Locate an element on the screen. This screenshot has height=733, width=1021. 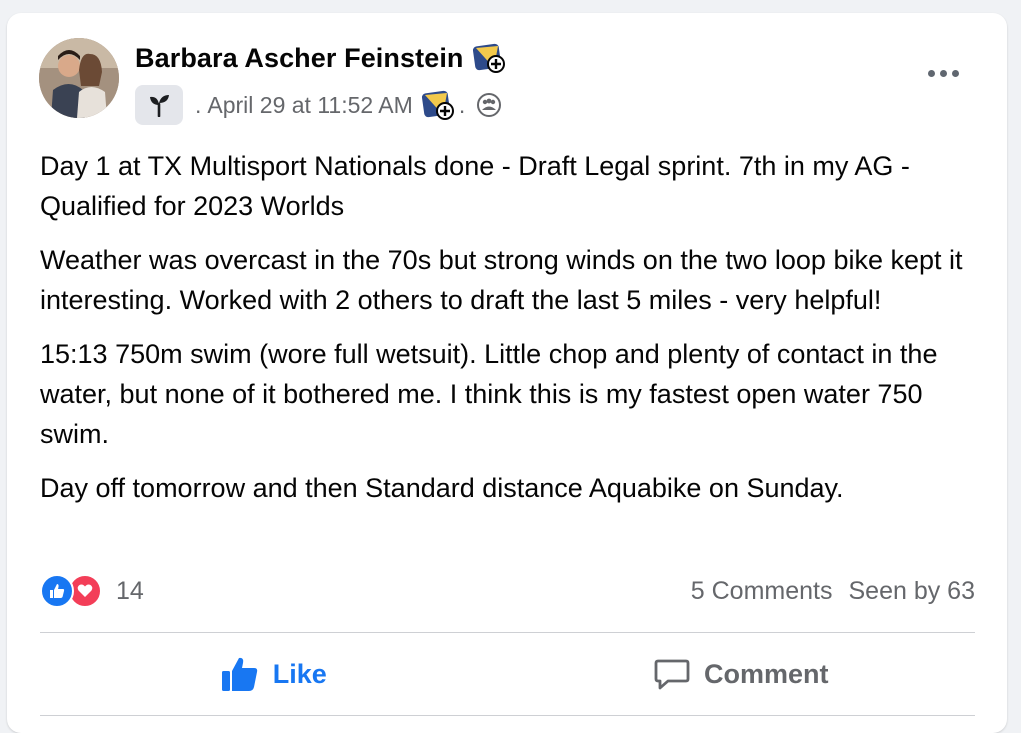
post-meta: . April 29 at 11:52 AM . is located at coordinates (318, 105).